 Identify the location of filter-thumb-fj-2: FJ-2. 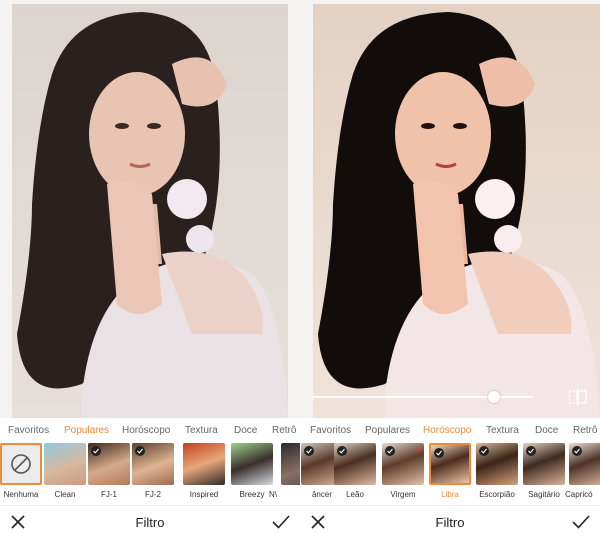
(153, 471).